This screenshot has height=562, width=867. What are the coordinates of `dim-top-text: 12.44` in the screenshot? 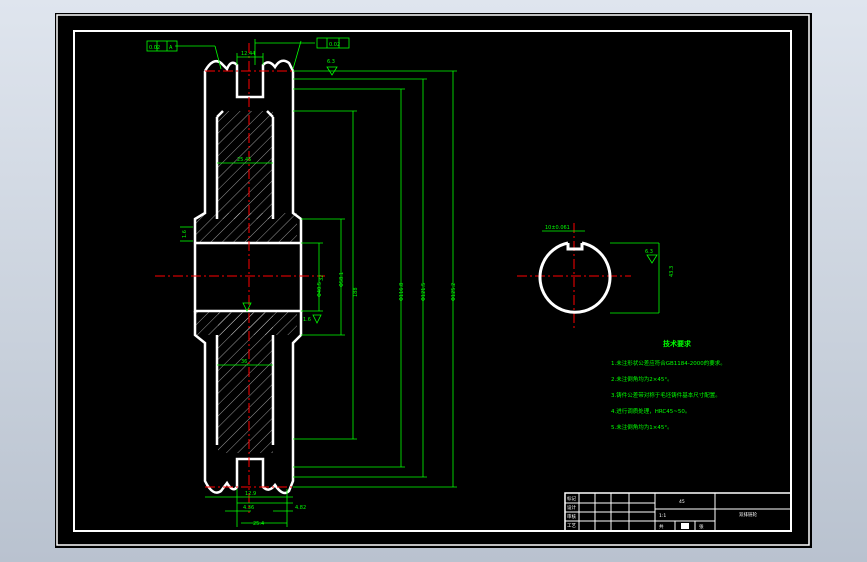 It's located at (248, 54).